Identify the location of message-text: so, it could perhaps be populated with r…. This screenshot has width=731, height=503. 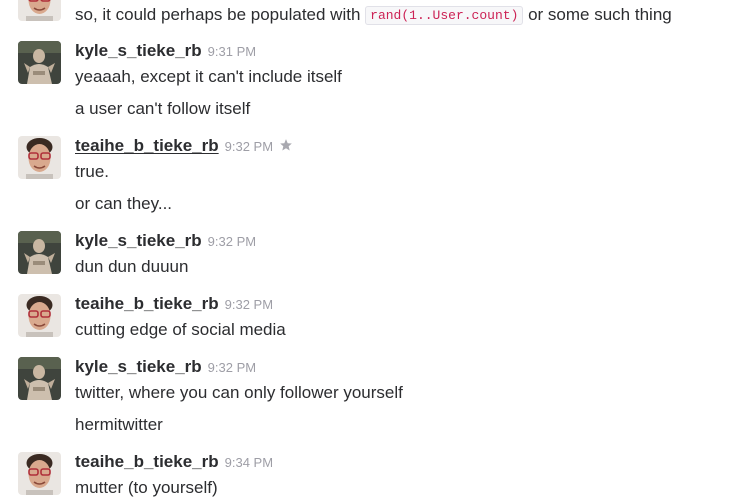
(373, 15).